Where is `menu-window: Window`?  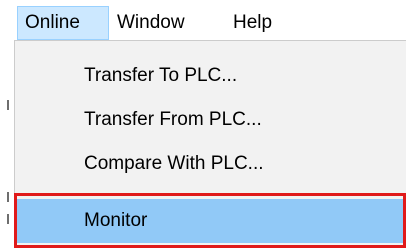 menu-window: Window is located at coordinates (166, 23).